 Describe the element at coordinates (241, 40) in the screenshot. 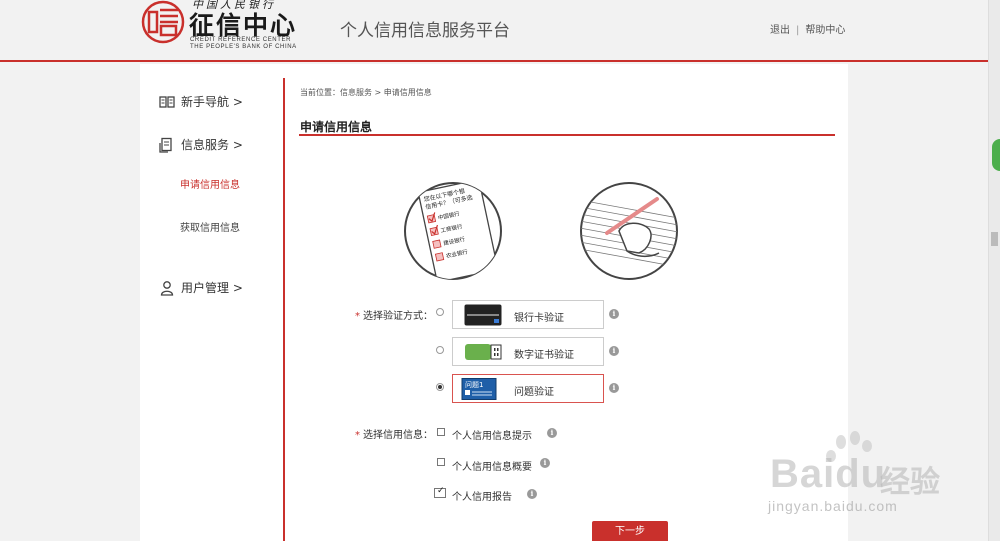

I see `logo-english-line1: CREDIT REFERENCE CENTER` at that location.